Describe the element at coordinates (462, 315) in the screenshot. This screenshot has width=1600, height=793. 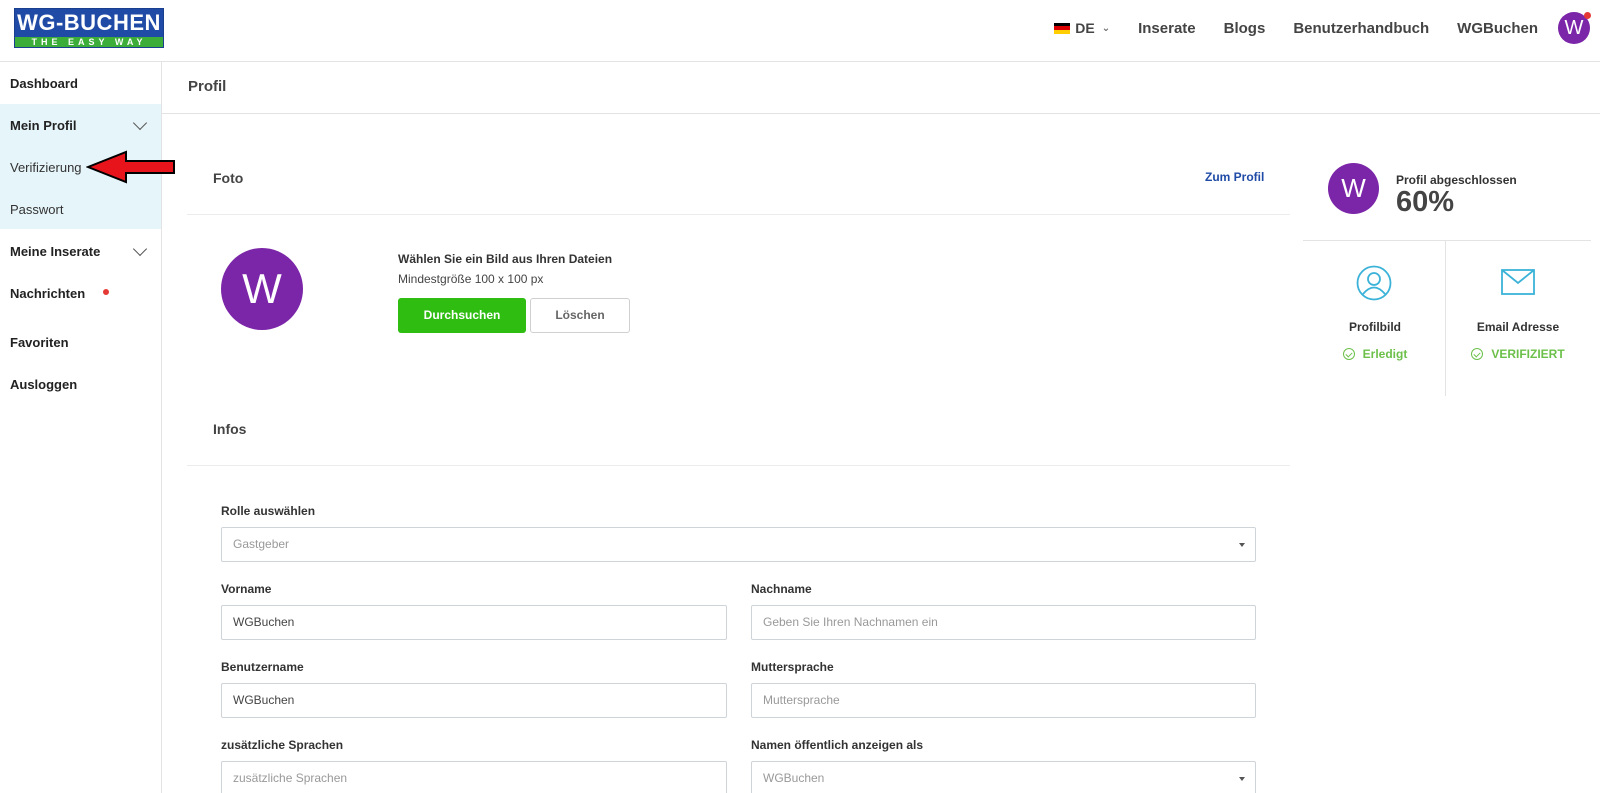
I see `browse-button: Durchsuchen` at that location.